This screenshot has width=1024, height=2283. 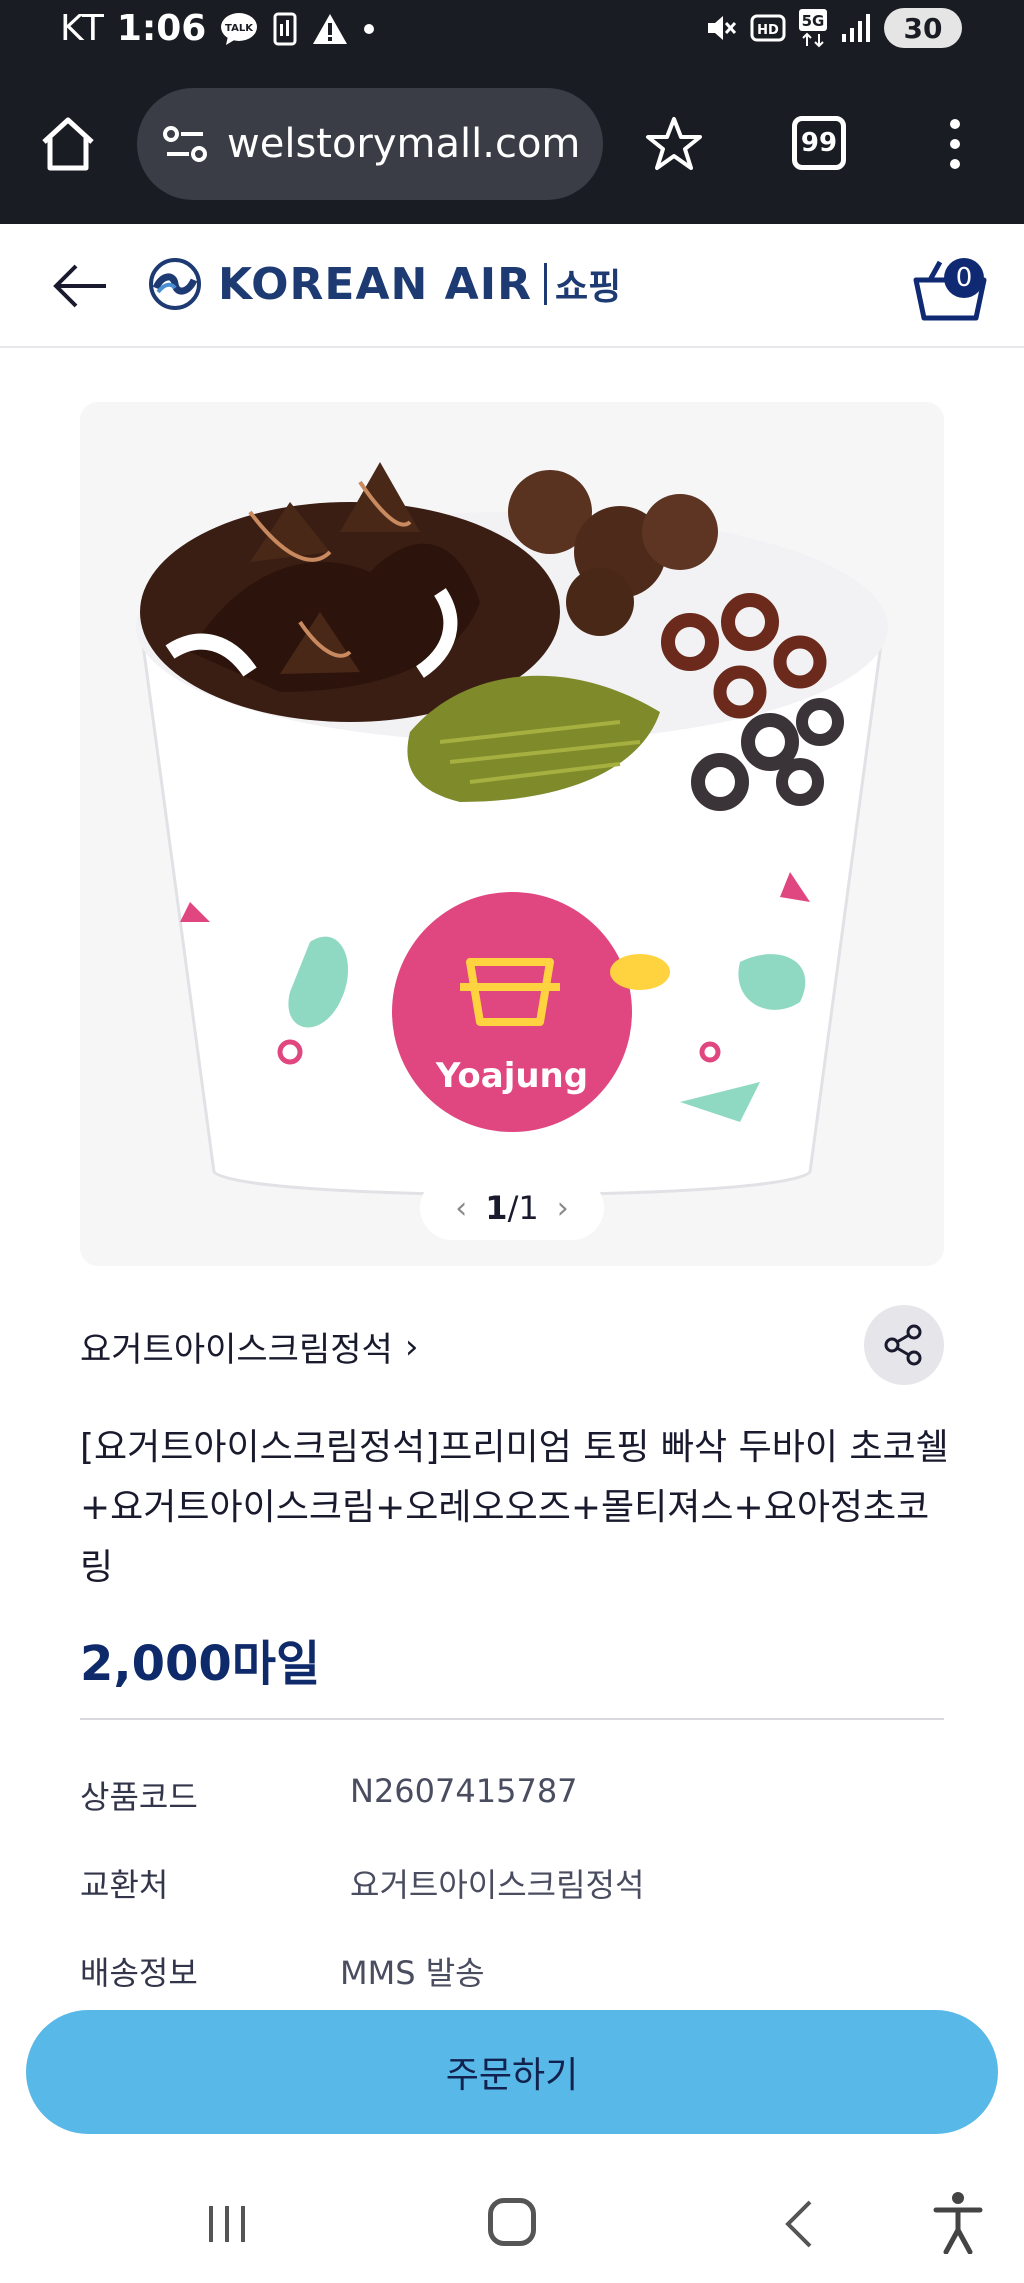 I want to click on cart-count-badge: 0, so click(x=964, y=278).